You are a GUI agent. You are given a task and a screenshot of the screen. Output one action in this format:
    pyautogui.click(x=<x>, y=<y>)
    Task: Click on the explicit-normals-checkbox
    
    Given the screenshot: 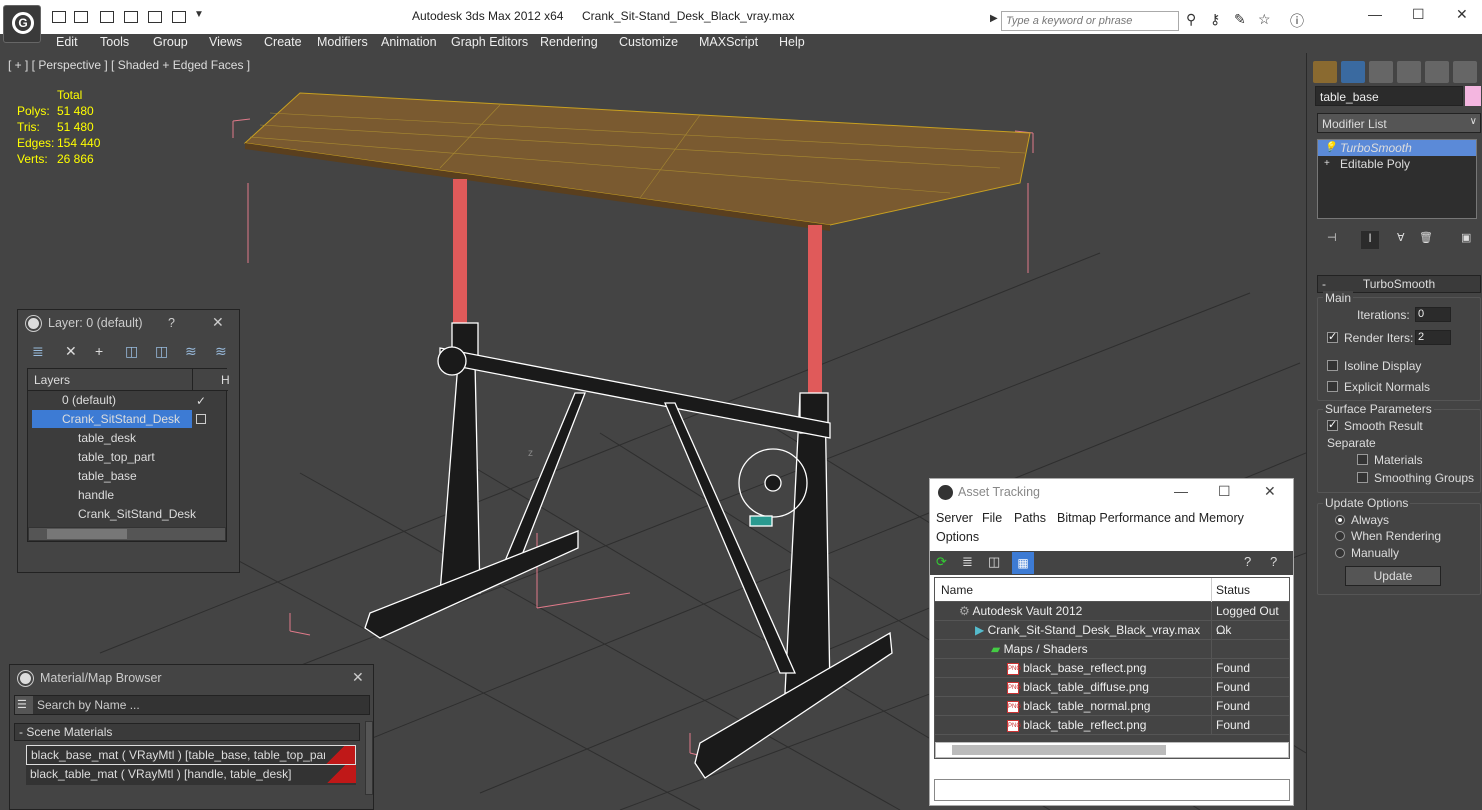 What is the action you would take?
    pyautogui.click(x=1332, y=386)
    